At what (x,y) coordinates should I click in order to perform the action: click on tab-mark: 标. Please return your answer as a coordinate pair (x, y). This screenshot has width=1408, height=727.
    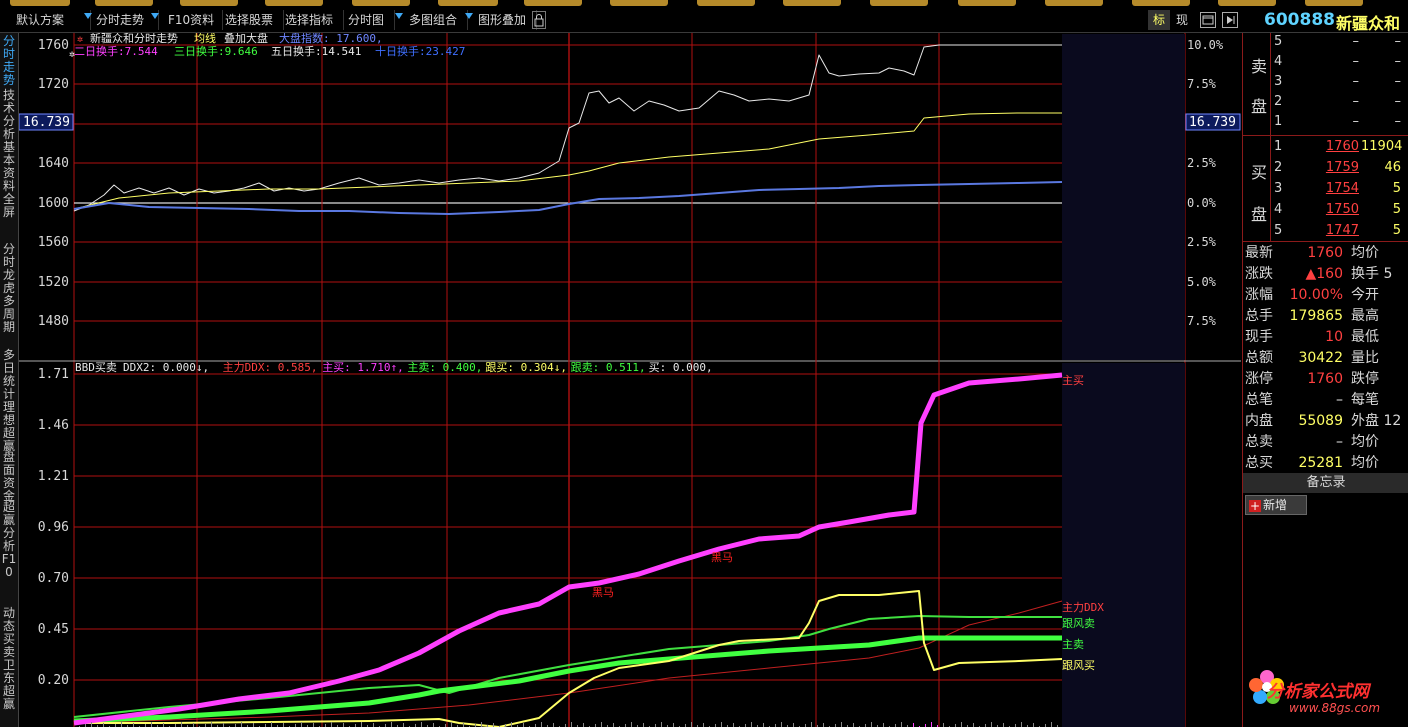
    Looking at the image, I should click on (1159, 20).